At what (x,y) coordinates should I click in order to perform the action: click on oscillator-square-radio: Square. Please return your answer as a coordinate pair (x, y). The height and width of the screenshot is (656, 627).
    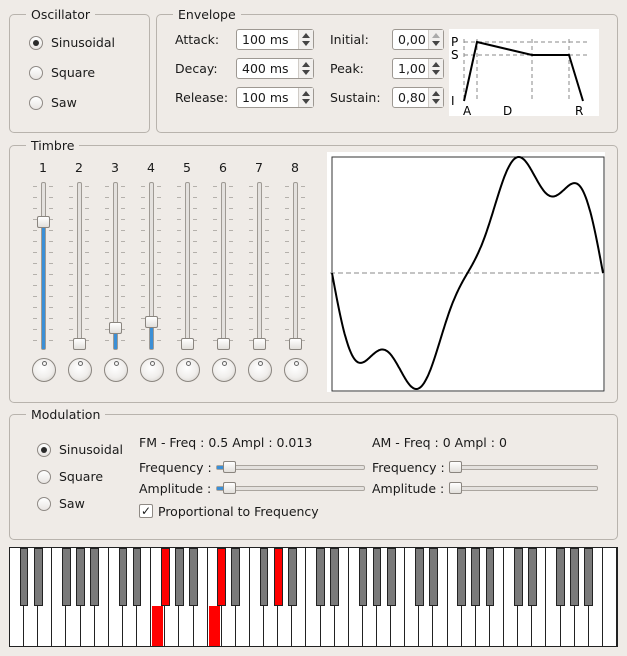
    Looking at the image, I should click on (62, 72).